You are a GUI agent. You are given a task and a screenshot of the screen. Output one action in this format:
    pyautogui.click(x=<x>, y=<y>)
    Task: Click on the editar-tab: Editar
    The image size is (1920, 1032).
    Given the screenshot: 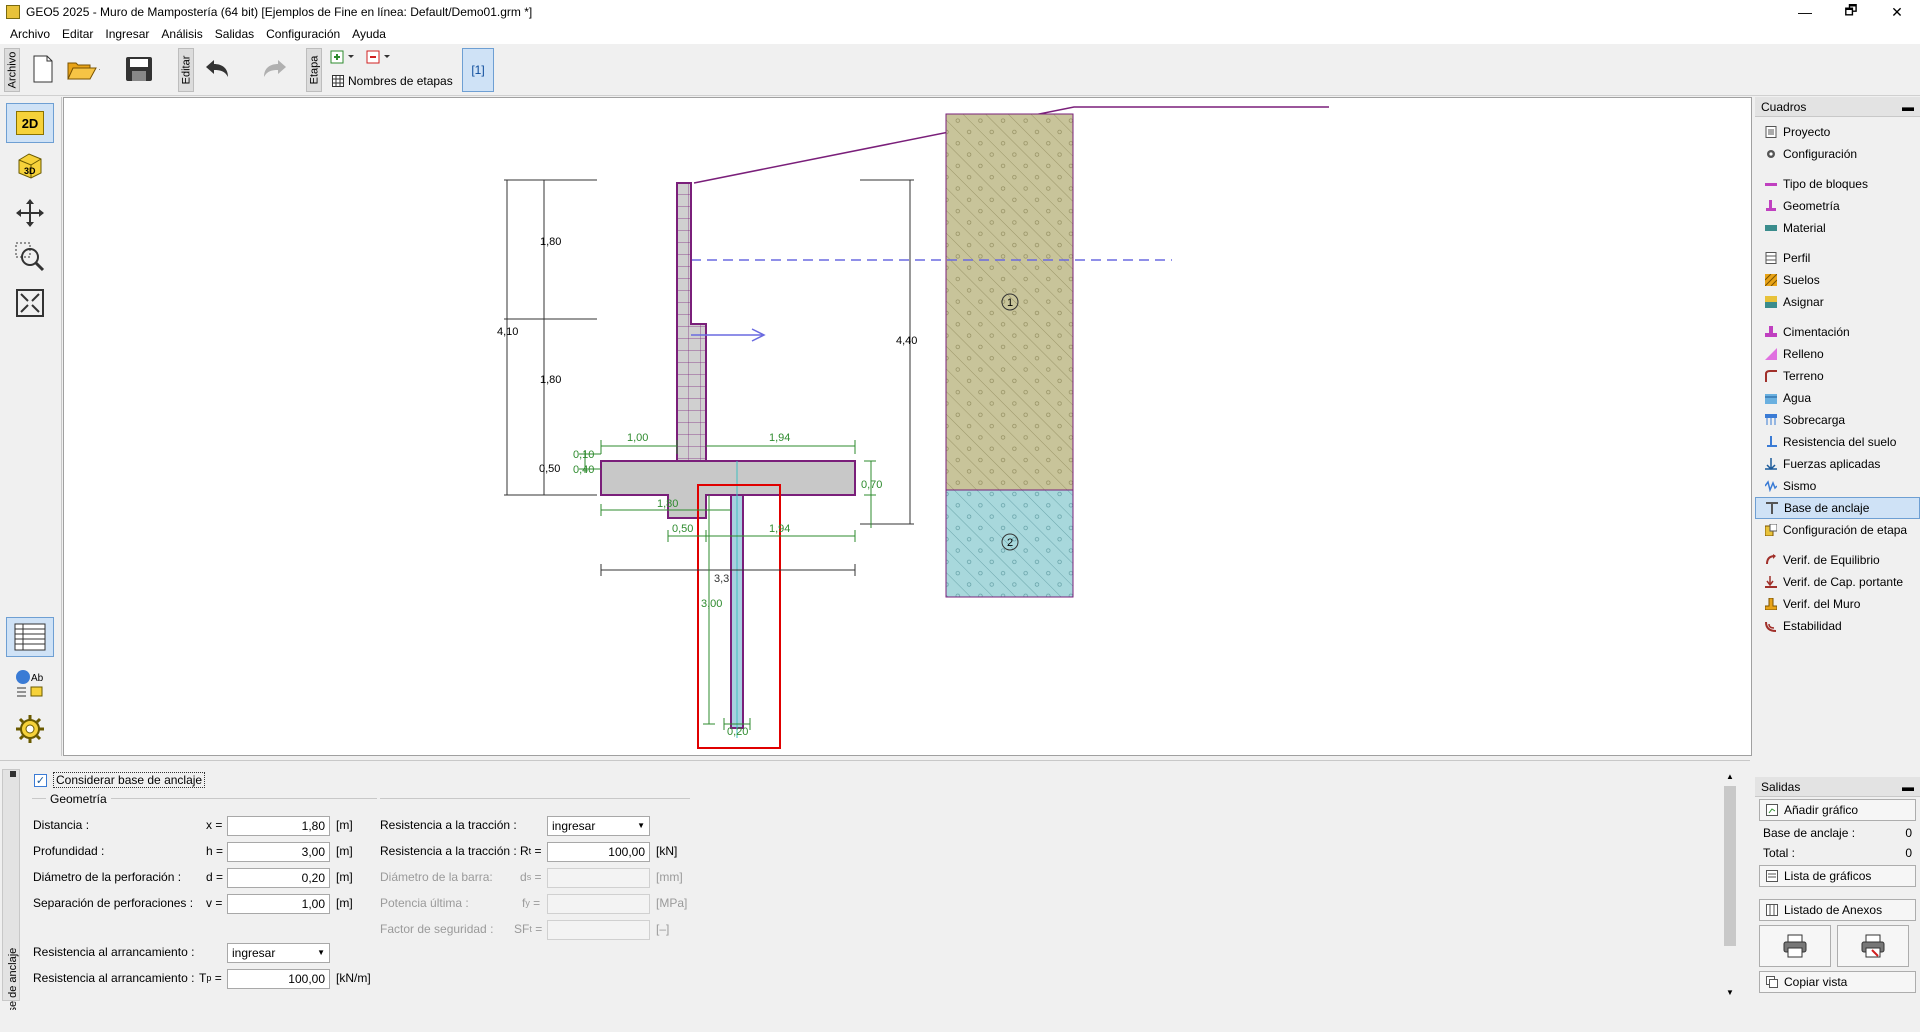 What is the action you would take?
    pyautogui.click(x=186, y=70)
    